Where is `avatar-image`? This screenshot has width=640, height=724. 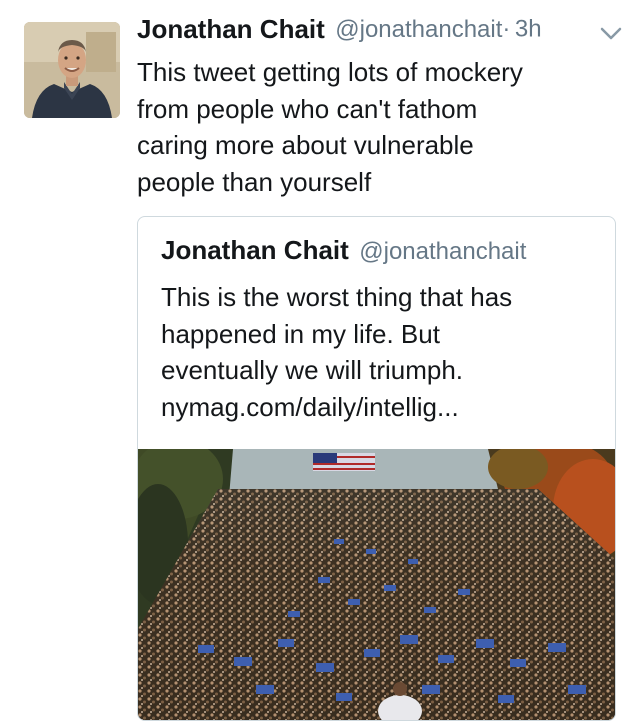 avatar-image is located at coordinates (72, 70).